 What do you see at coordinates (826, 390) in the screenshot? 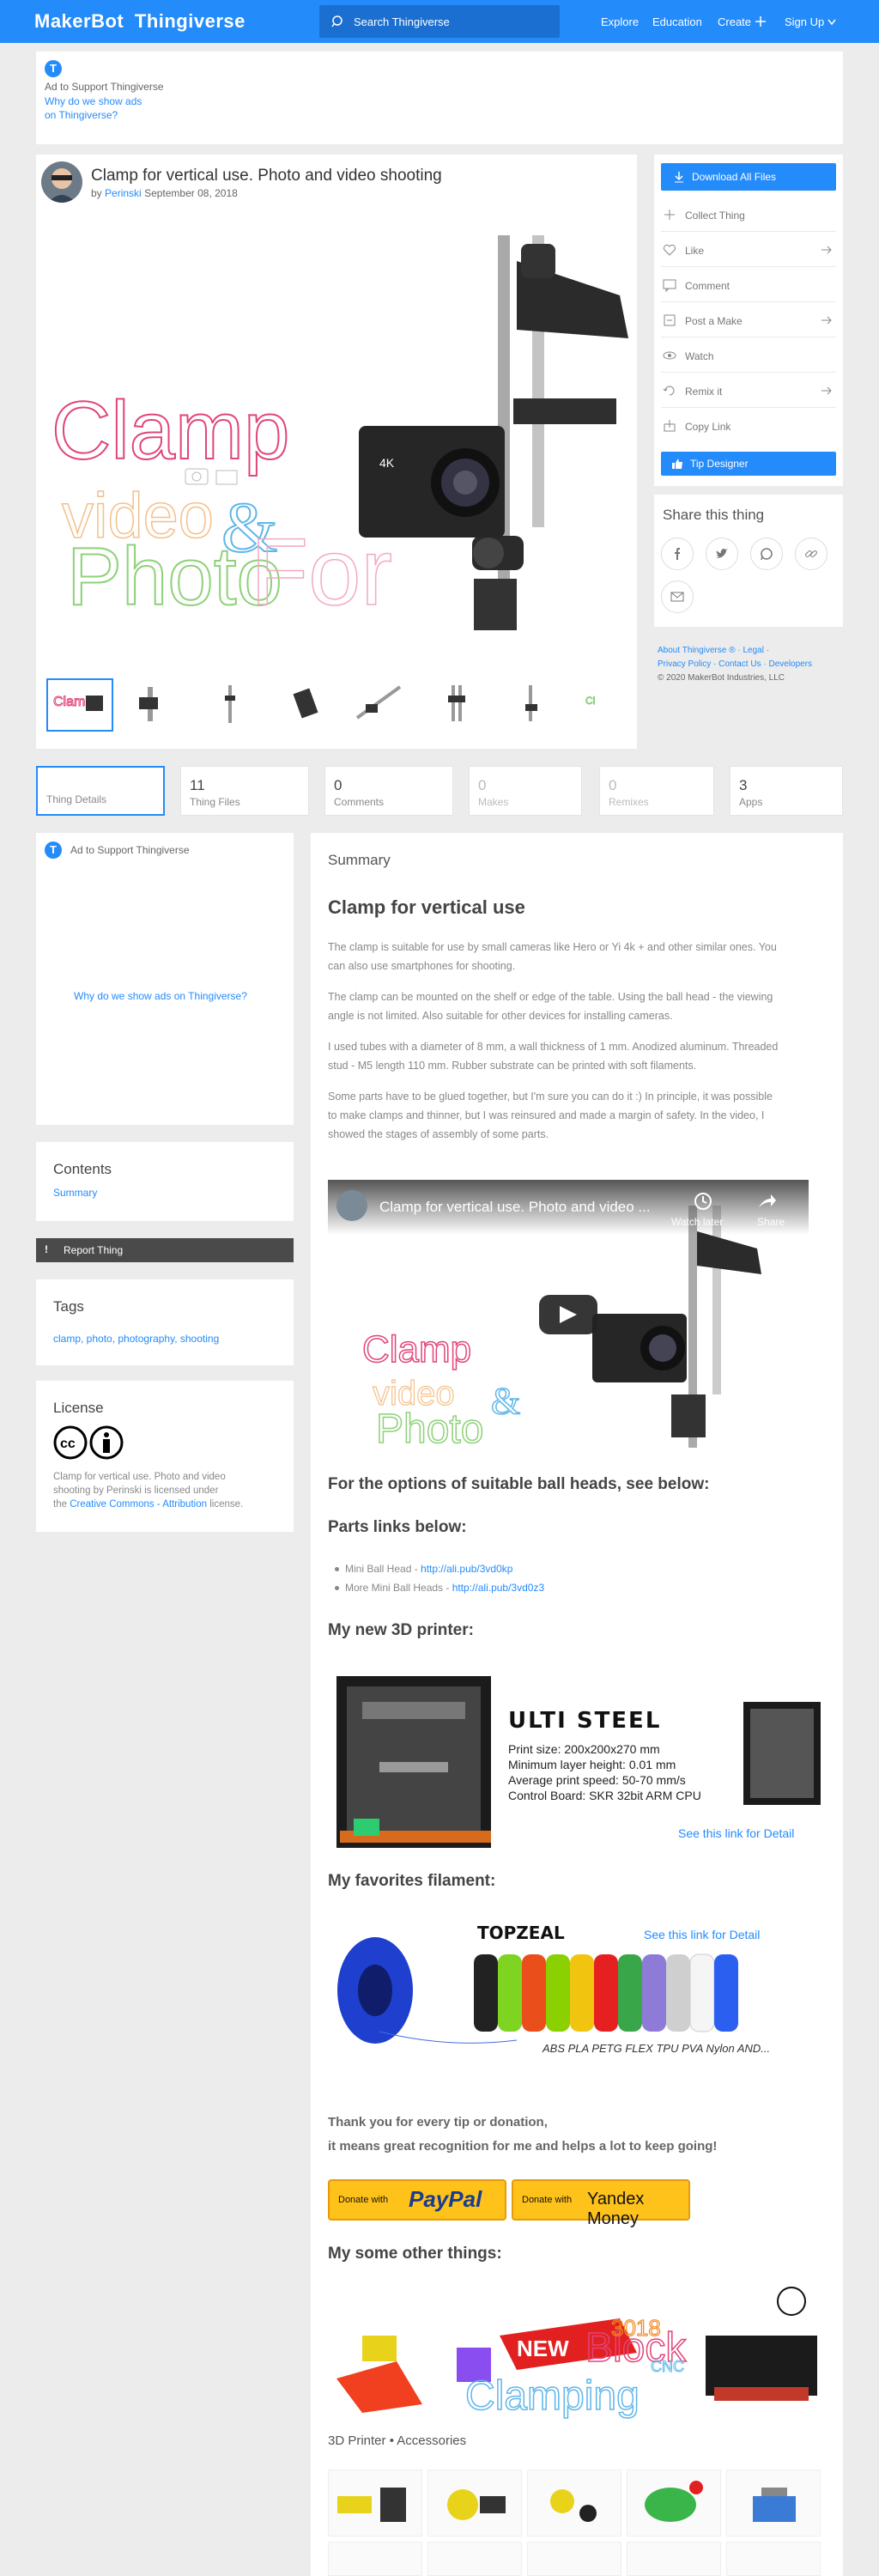
I see `arrow-right-icon` at bounding box center [826, 390].